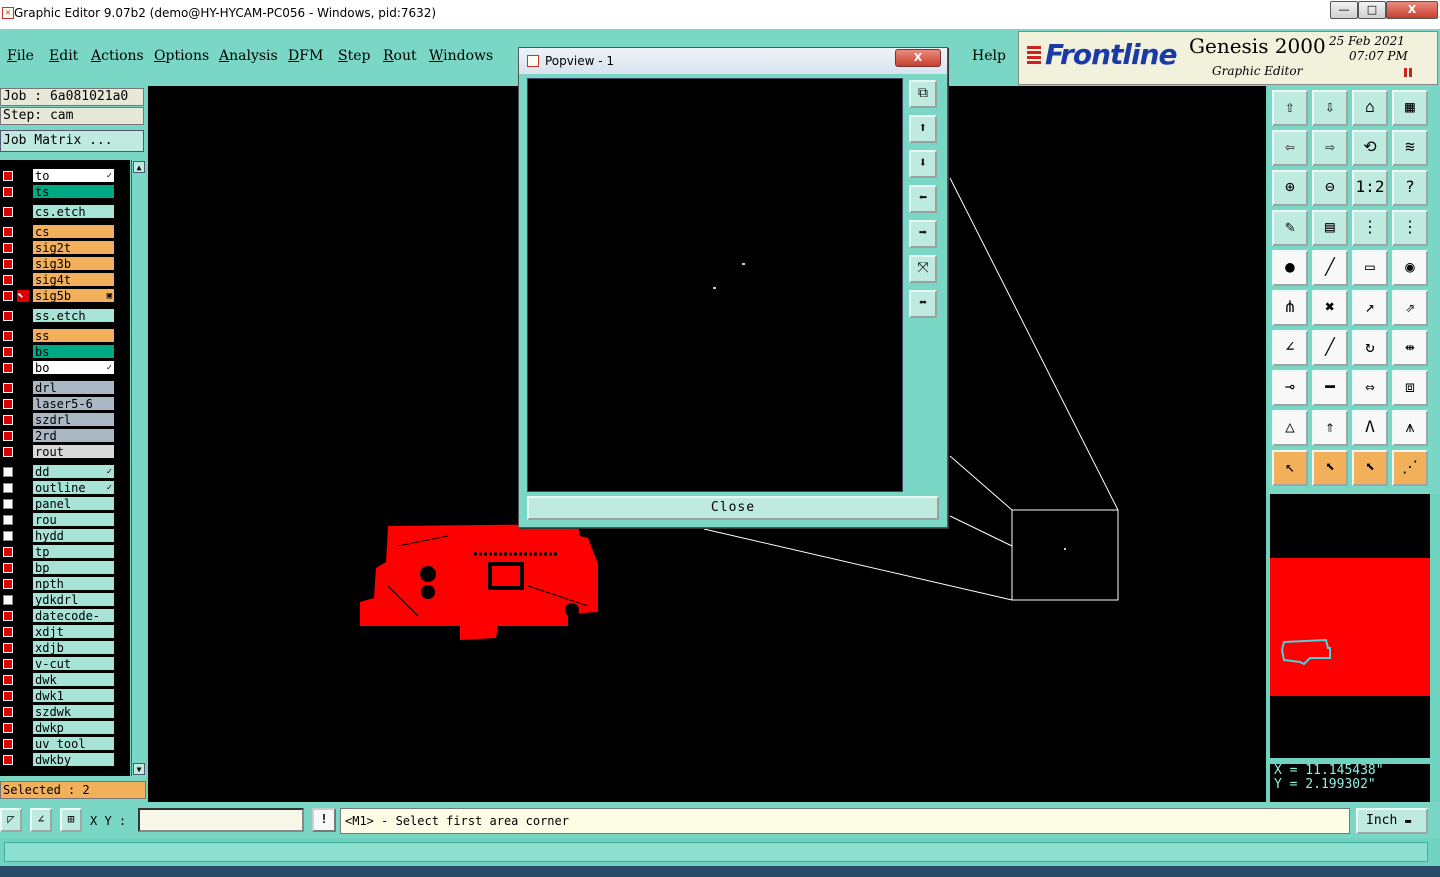 Image resolution: width=1440 pixels, height=877 pixels. I want to click on measure-mode-icon: ∠, so click(41, 820).